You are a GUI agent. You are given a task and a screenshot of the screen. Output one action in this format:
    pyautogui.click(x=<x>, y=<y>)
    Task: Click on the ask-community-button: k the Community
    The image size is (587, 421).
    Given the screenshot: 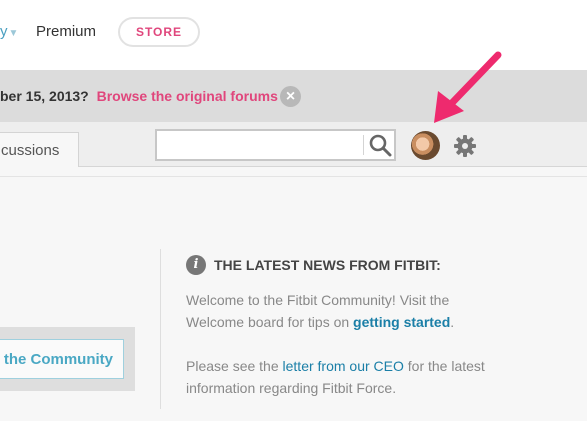 What is the action you would take?
    pyautogui.click(x=62, y=359)
    